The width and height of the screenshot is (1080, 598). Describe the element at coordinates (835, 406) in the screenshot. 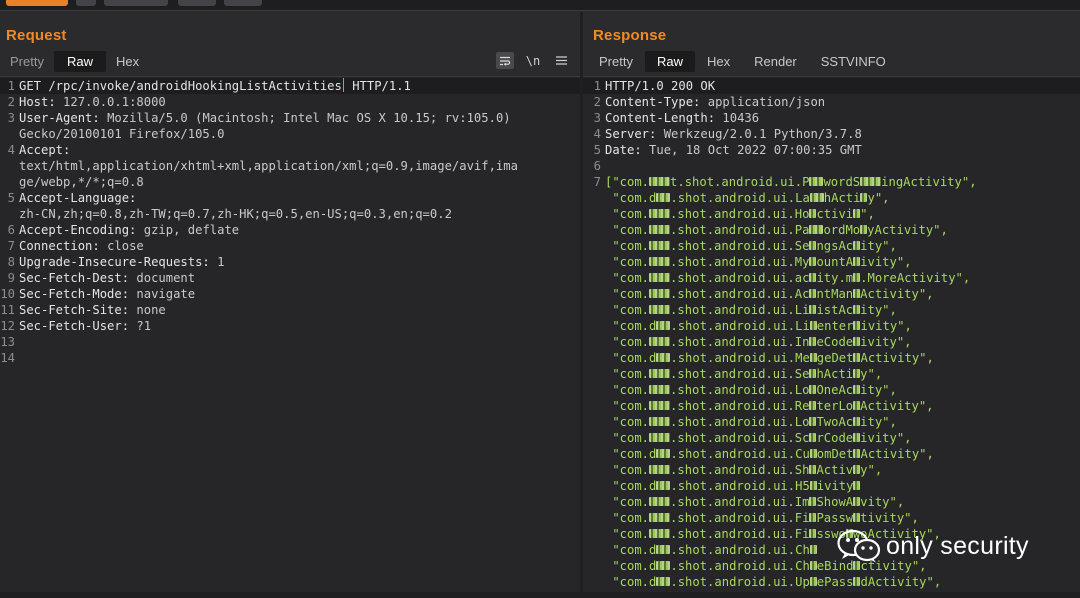

I see `json-string: terLo` at that location.